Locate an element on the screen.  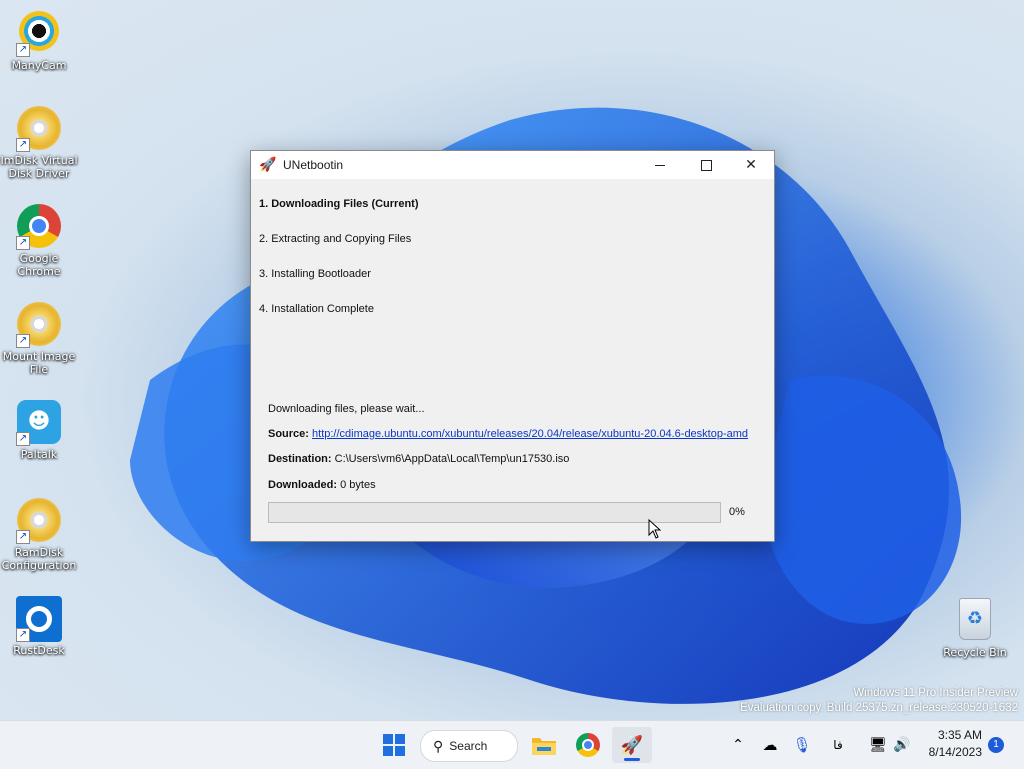
close-button: ✕ is located at coordinates (751, 165).